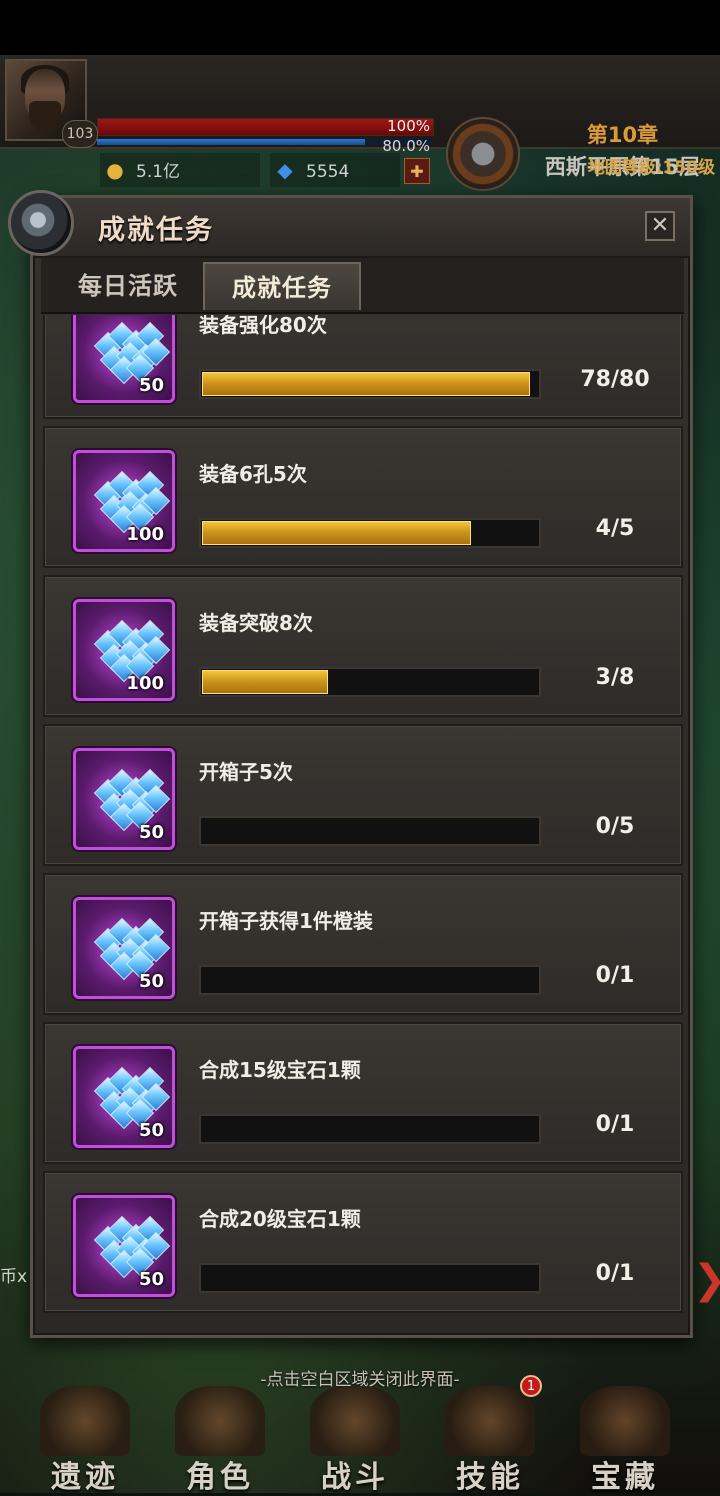 The width and height of the screenshot is (720, 1496). Describe the element at coordinates (363, 1242) in the screenshot. I see `achievement-item: 50 合成20级宝石1颗 0/1` at that location.